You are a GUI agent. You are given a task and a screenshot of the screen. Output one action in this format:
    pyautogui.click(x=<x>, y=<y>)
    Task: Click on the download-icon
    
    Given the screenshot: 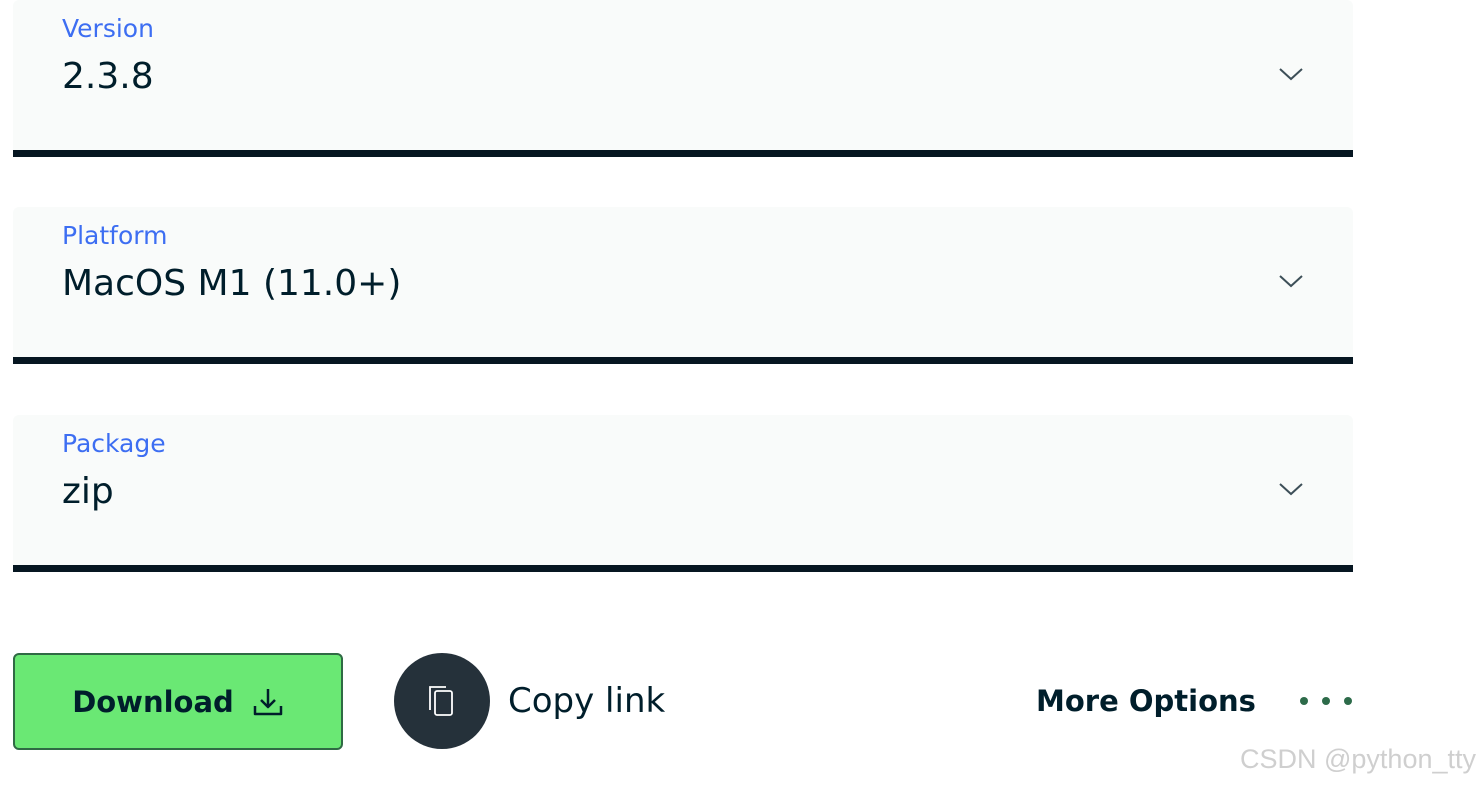 What is the action you would take?
    pyautogui.click(x=268, y=701)
    